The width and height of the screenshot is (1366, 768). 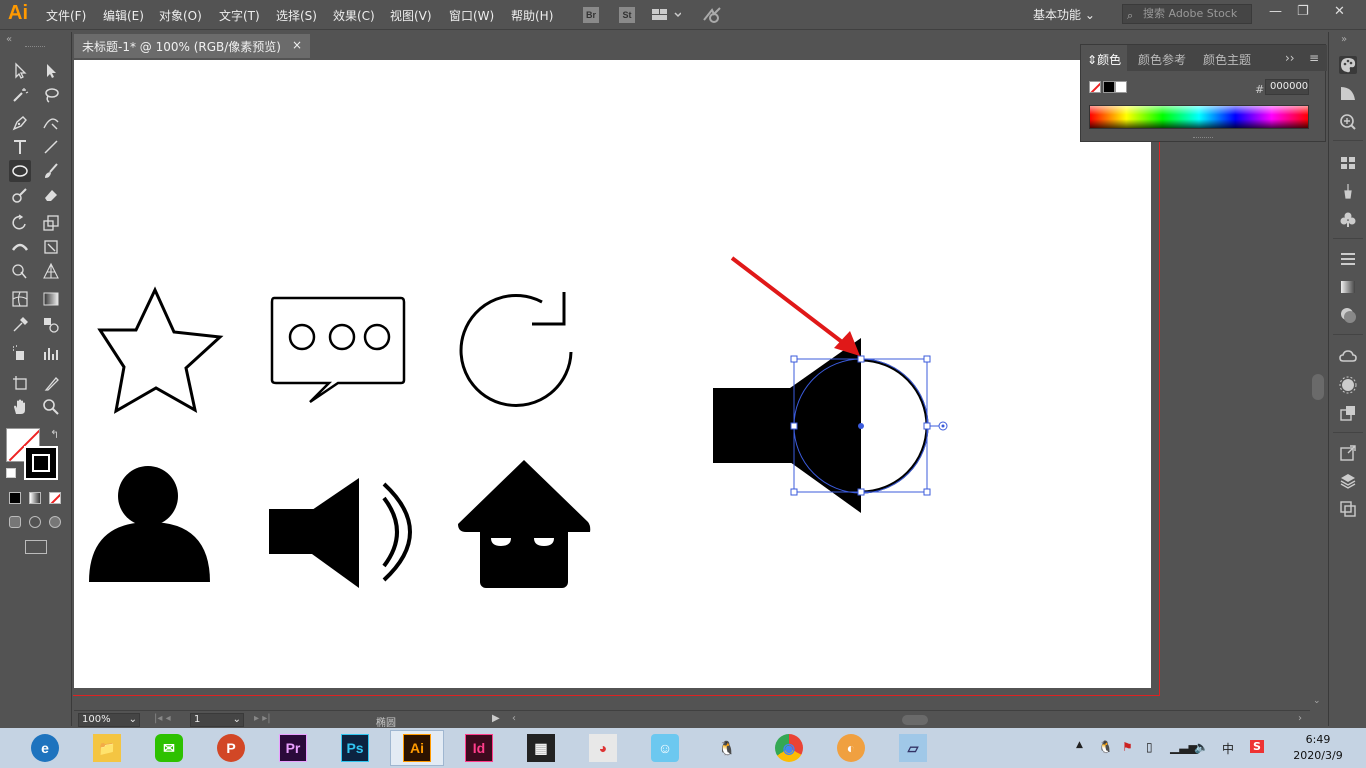 What do you see at coordinates (915, 720) in the screenshot?
I see `horizontal-scroll-thumb` at bounding box center [915, 720].